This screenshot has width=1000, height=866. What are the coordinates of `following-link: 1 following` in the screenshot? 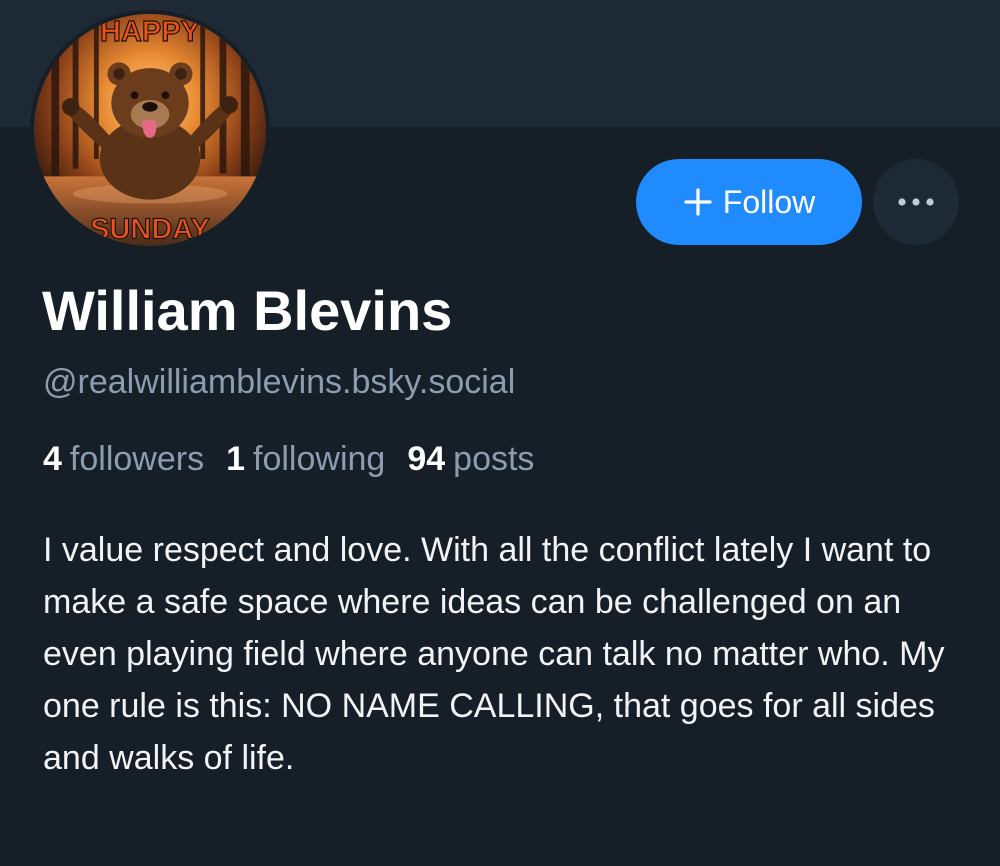 It's located at (305, 459).